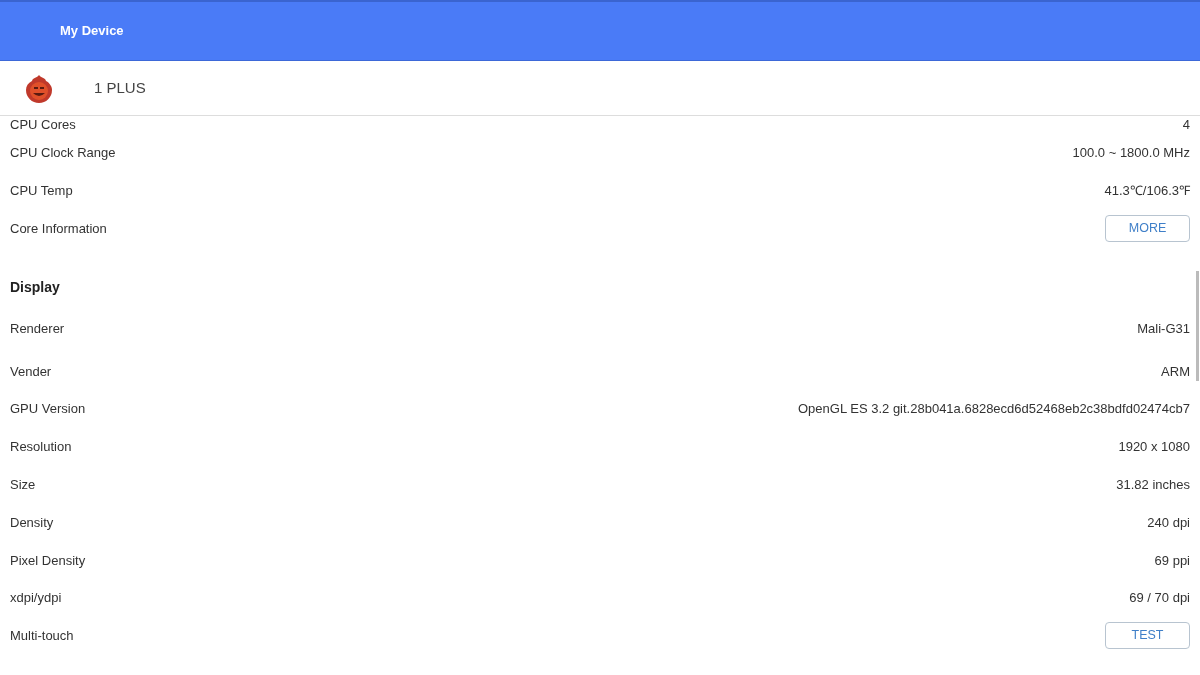 Image resolution: width=1200 pixels, height=675 pixels. I want to click on property-label: Pixel Density, so click(48, 560).